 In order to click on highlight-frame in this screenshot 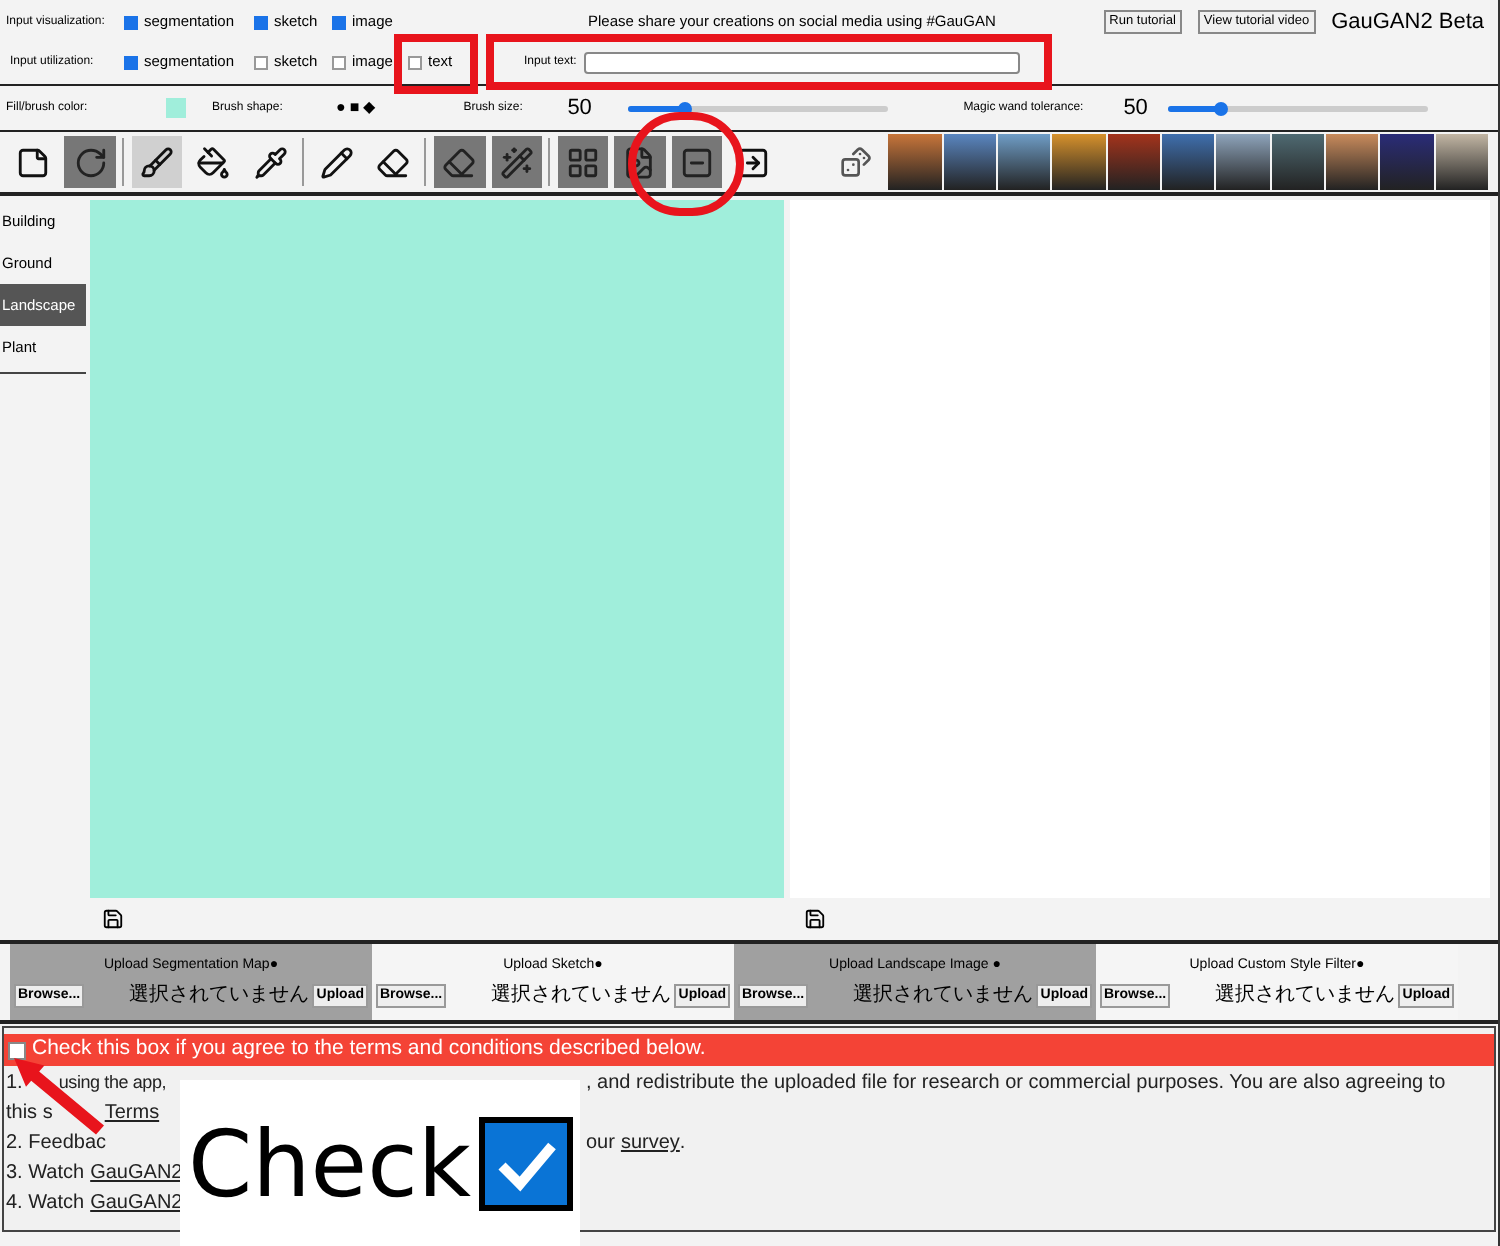, I will do `click(436, 64)`.